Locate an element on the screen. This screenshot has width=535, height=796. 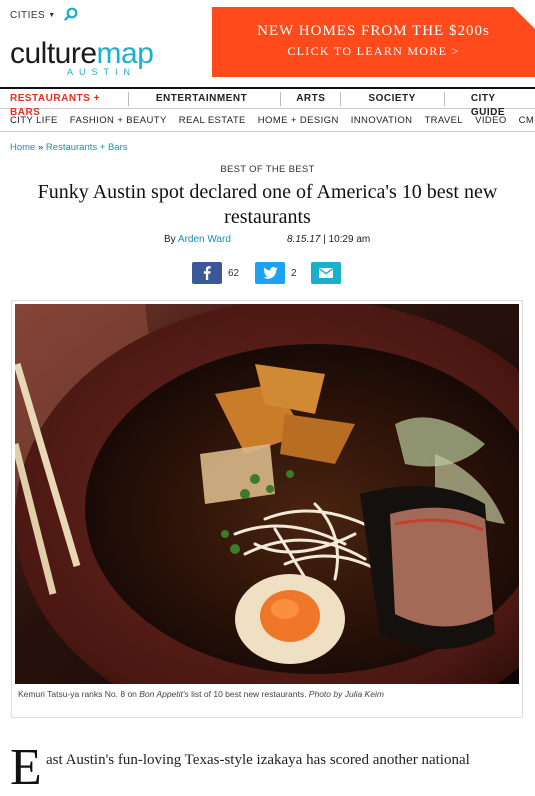
drop-cap: E is located at coordinates (26, 767).